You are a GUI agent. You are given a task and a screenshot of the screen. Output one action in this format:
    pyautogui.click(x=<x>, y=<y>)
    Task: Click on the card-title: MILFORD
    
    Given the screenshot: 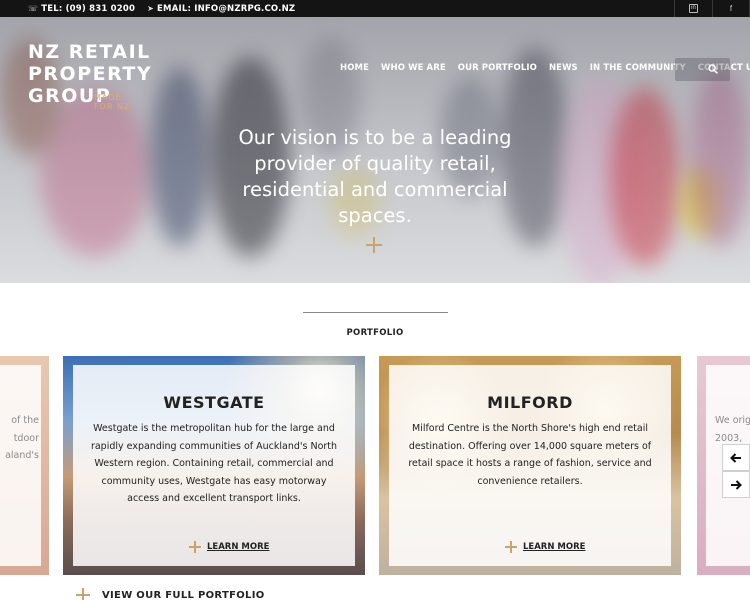 What is the action you would take?
    pyautogui.click(x=530, y=402)
    